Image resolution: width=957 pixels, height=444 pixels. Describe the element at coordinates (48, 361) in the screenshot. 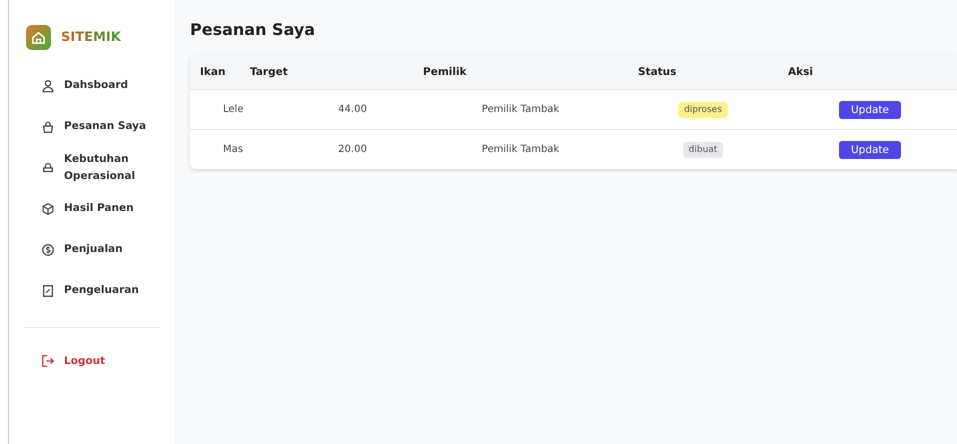

I see `logout-icon` at that location.